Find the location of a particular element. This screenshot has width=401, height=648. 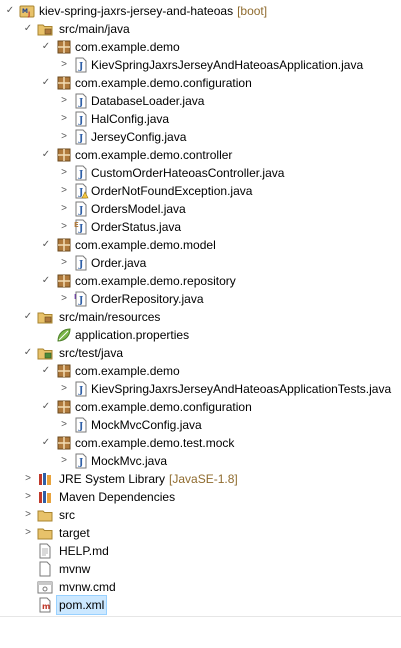

tree-row-file-database-loader: > J DatabaseLoader.java is located at coordinates (200, 101).